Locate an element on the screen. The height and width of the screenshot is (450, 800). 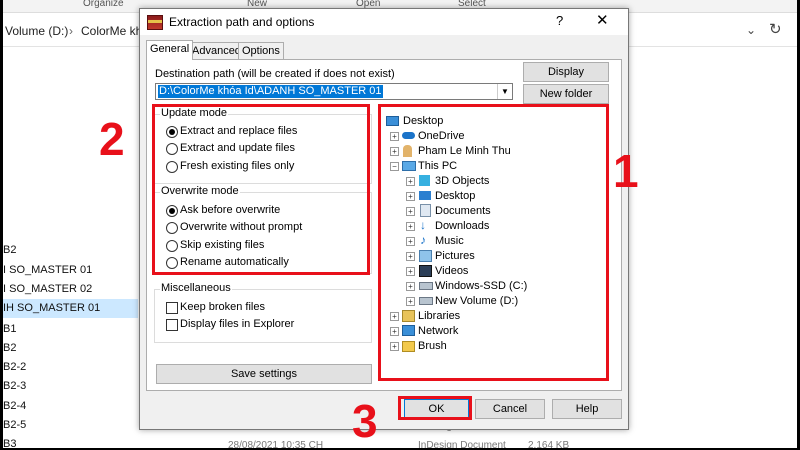
checkbox-keep-broken is located at coordinates (172, 308).